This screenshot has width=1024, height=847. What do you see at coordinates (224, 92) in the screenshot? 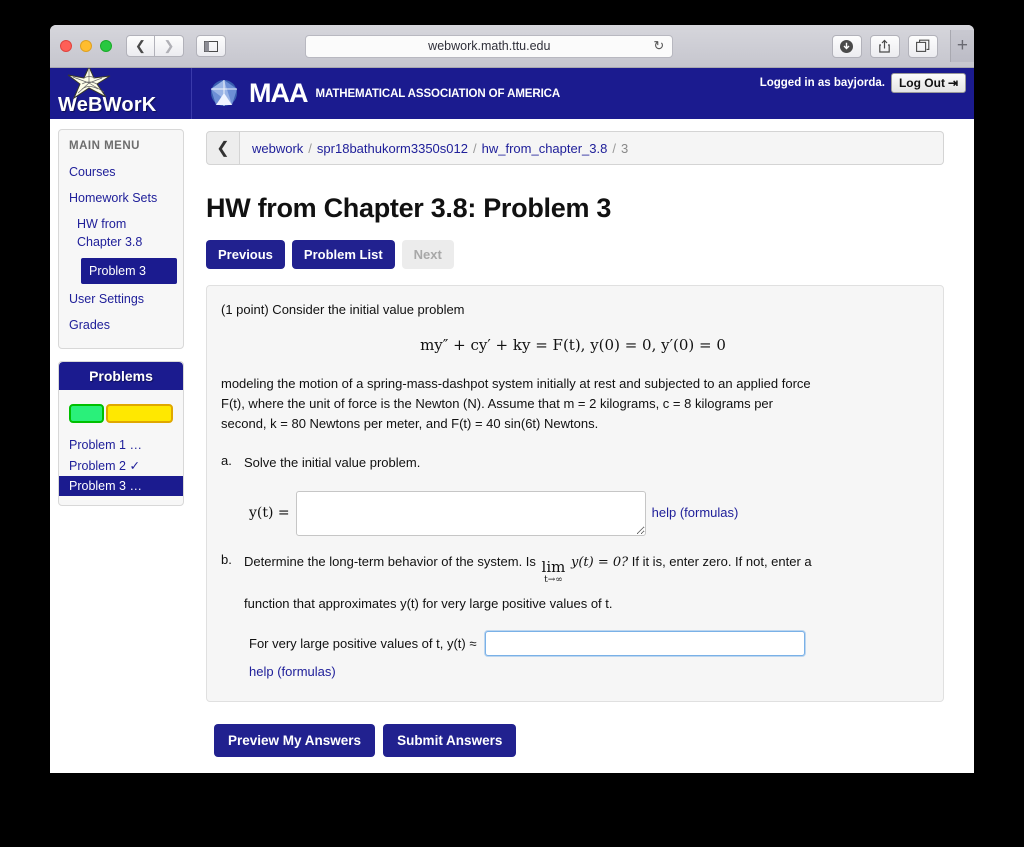
I see `maa-icosahedron-icon` at bounding box center [224, 92].